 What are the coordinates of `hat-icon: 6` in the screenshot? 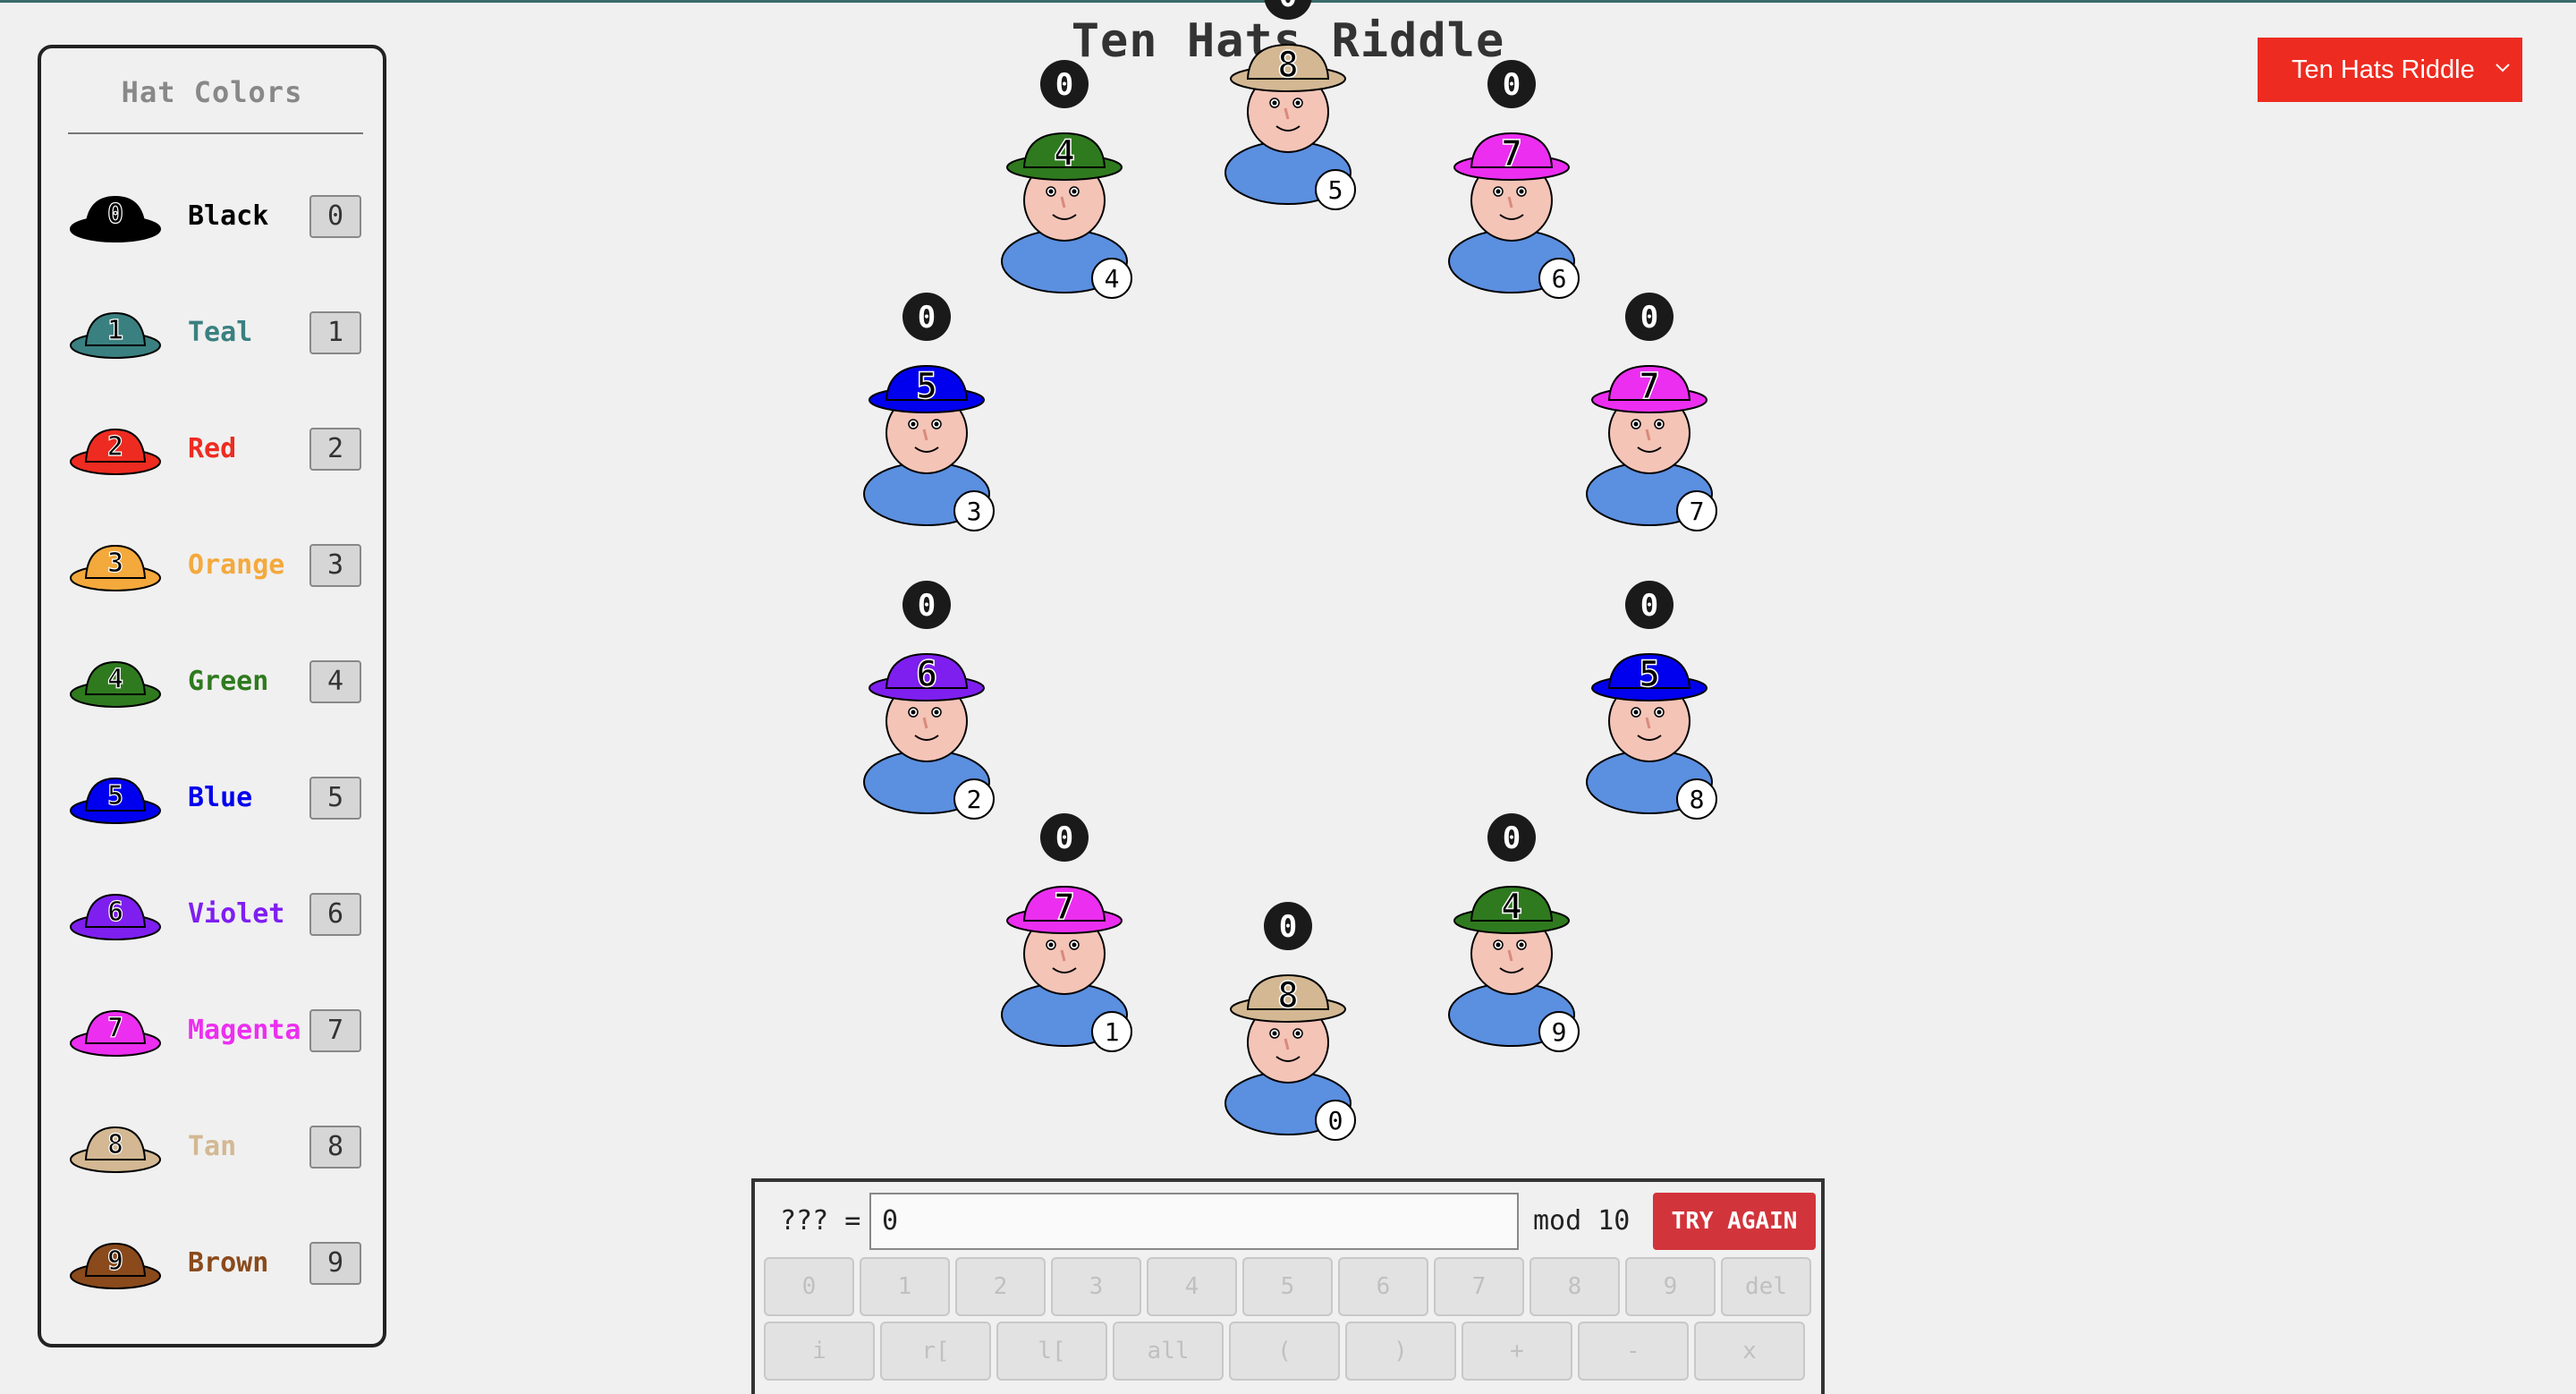 It's located at (926, 676).